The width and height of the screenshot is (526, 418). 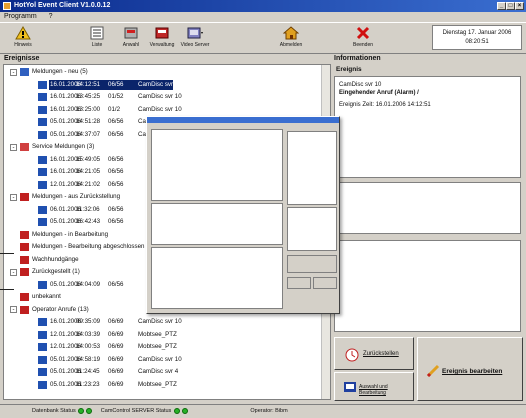 What do you see at coordinates (46, 296) in the screenshot?
I see `tree-group-label: unbekannt` at bounding box center [46, 296].